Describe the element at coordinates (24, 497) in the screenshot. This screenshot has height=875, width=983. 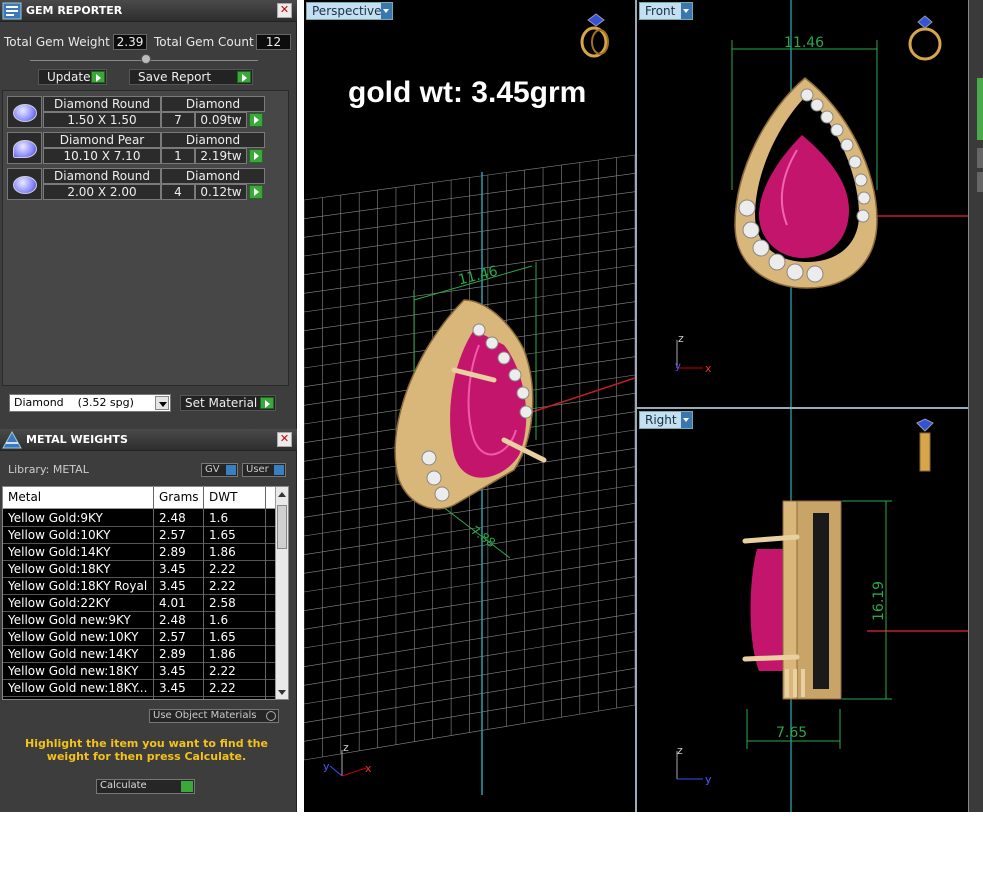
I see `column-header-metal: Metal` at that location.